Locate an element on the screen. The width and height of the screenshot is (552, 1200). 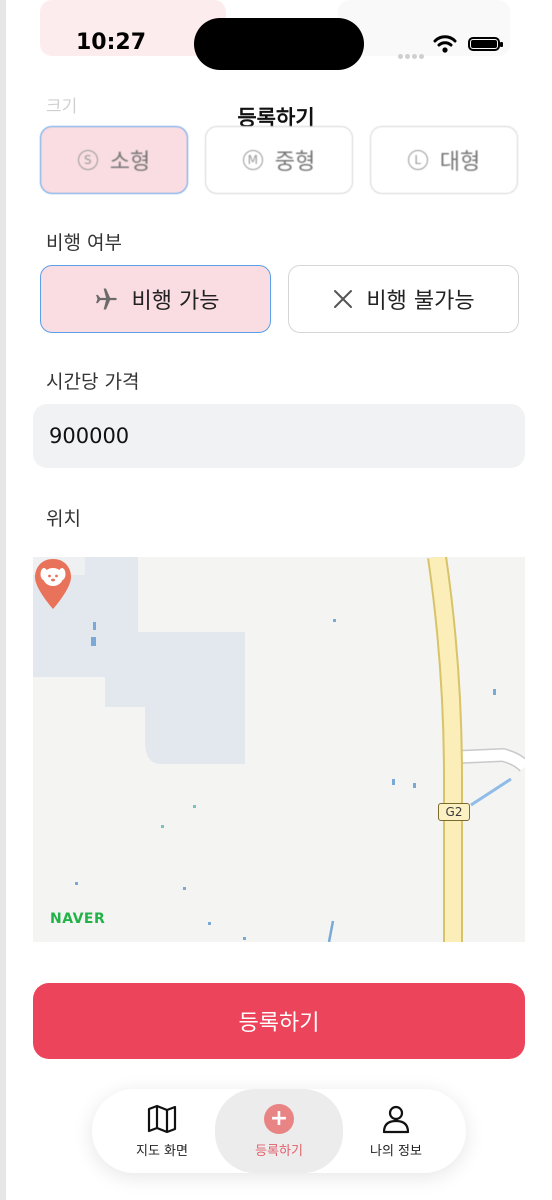
m-circle-icon: M is located at coordinates (252, 160).